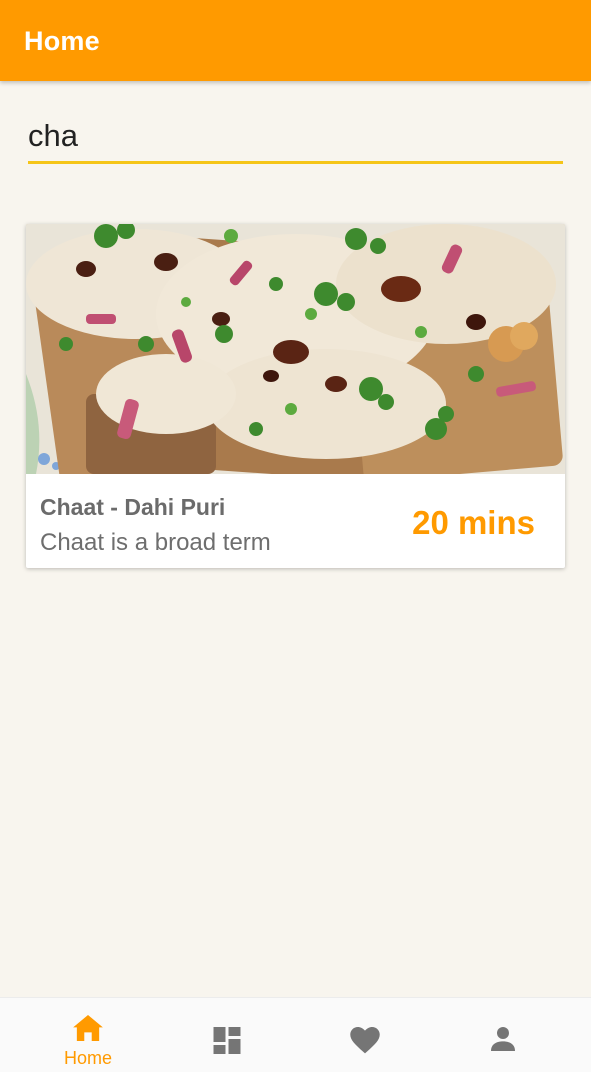  What do you see at coordinates (503, 1039) in the screenshot?
I see `person-icon` at bounding box center [503, 1039].